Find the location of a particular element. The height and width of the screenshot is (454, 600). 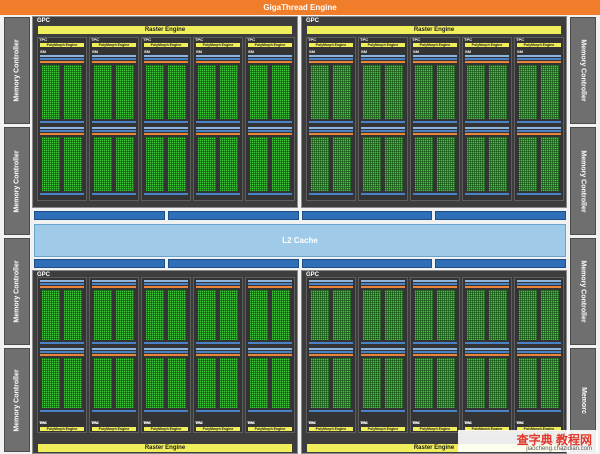

memory-controller-left-1: Memory Controller is located at coordinates (17, 70).